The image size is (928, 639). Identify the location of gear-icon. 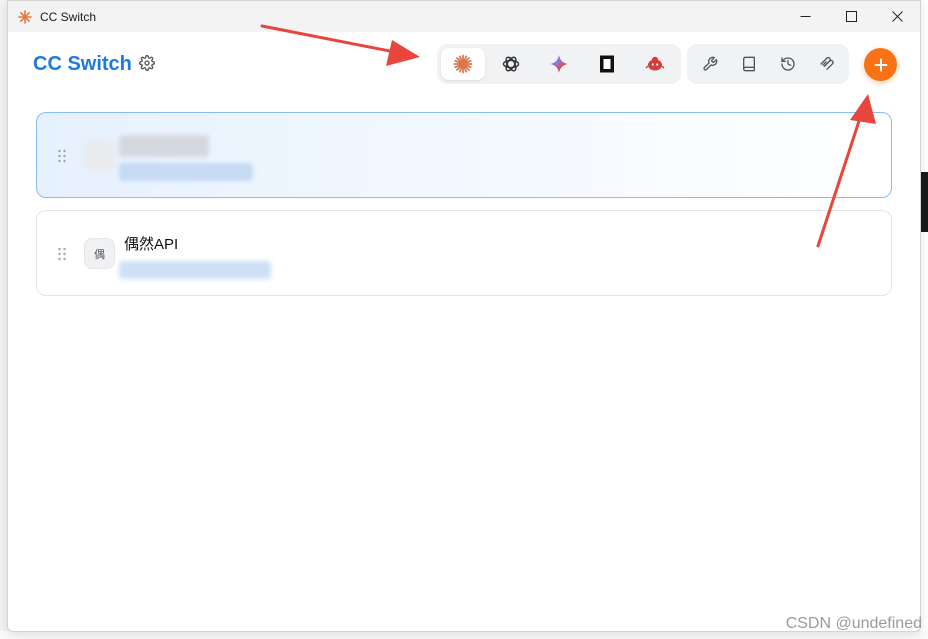
(147, 63).